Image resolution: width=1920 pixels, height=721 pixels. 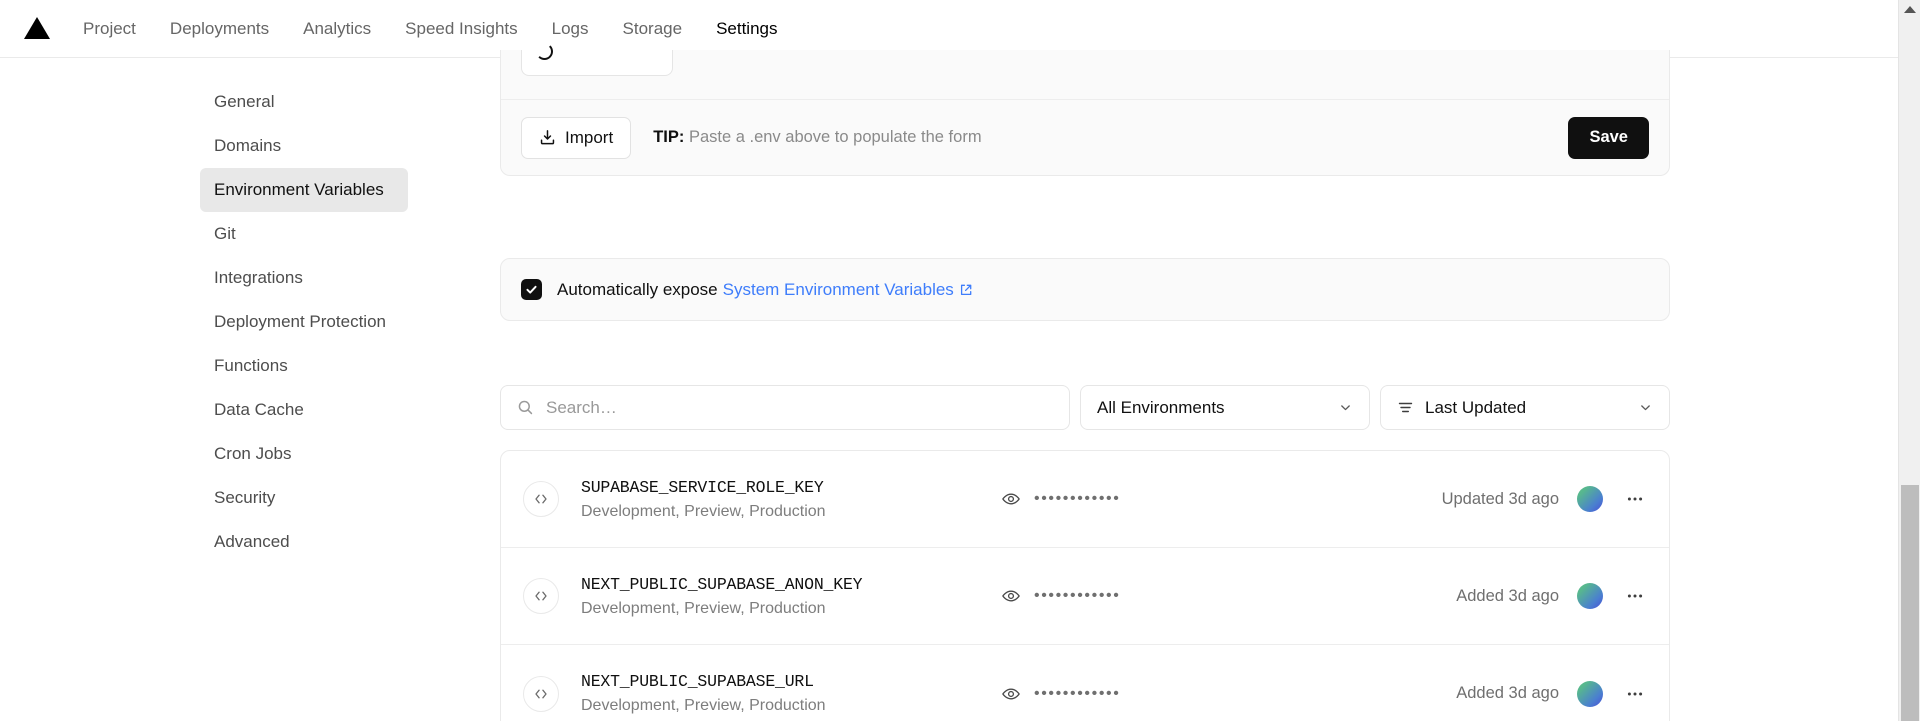 What do you see at coordinates (304, 278) in the screenshot?
I see `sidebar-item-integrations: Integrations` at bounding box center [304, 278].